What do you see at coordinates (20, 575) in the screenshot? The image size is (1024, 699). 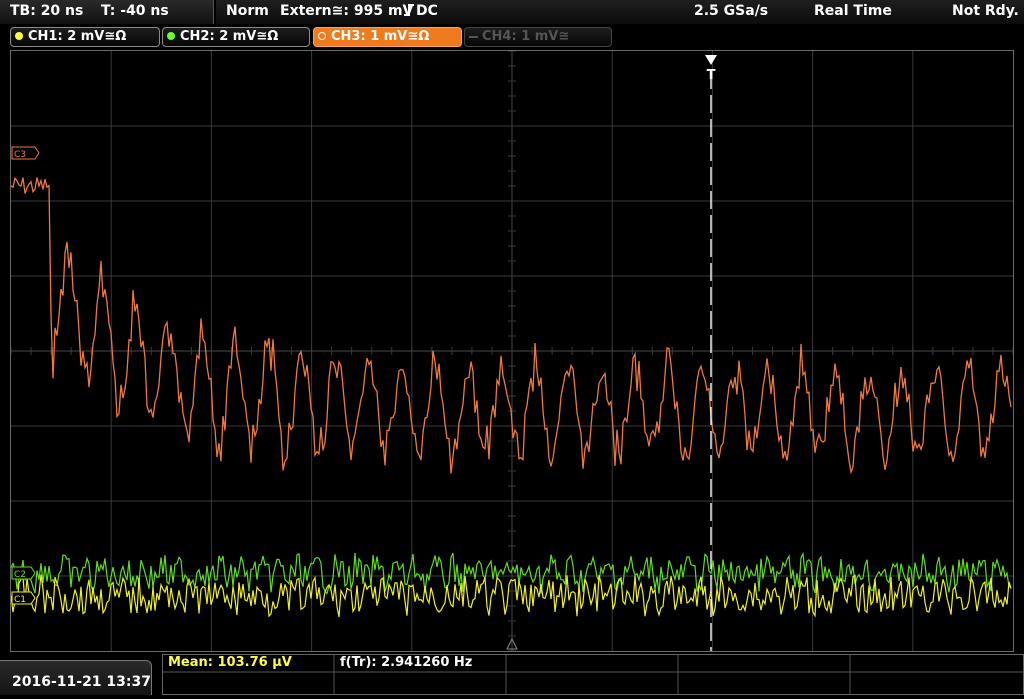 I see `ch2-marker-label: C2` at bounding box center [20, 575].